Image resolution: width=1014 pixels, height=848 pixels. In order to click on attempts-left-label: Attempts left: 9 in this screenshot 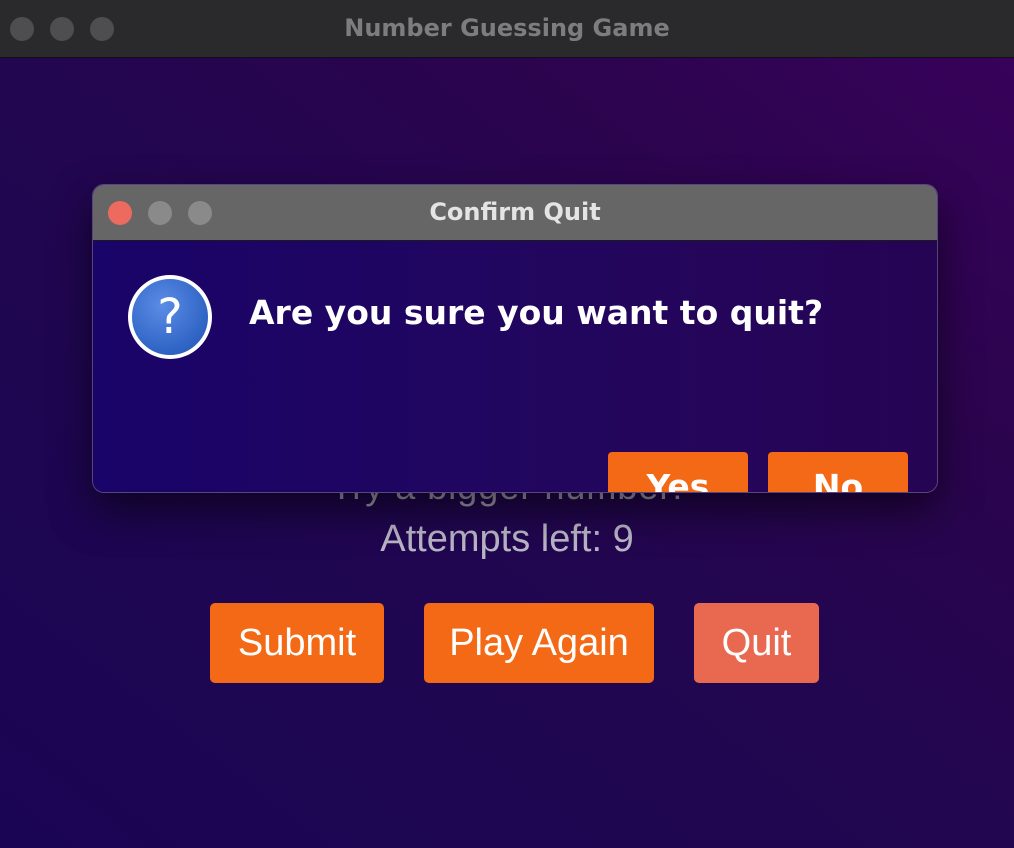, I will do `click(507, 539)`.